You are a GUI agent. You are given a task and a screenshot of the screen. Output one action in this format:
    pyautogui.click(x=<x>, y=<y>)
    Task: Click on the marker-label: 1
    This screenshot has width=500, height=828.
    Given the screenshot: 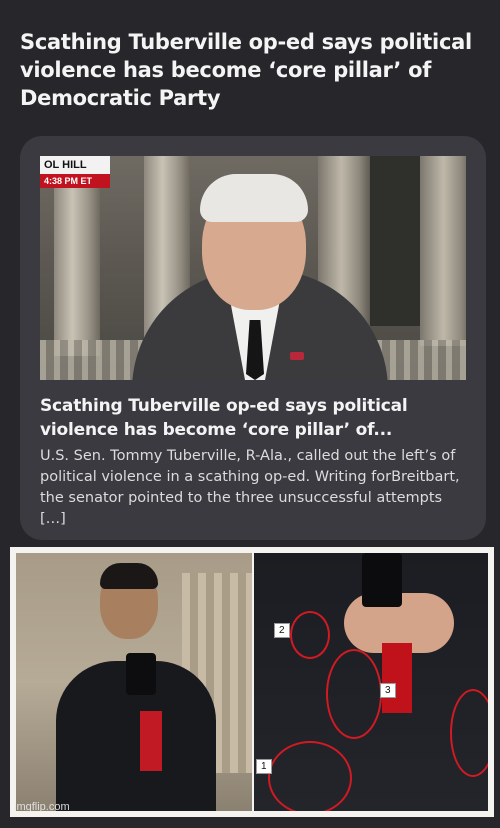 What is the action you would take?
    pyautogui.click(x=264, y=766)
    